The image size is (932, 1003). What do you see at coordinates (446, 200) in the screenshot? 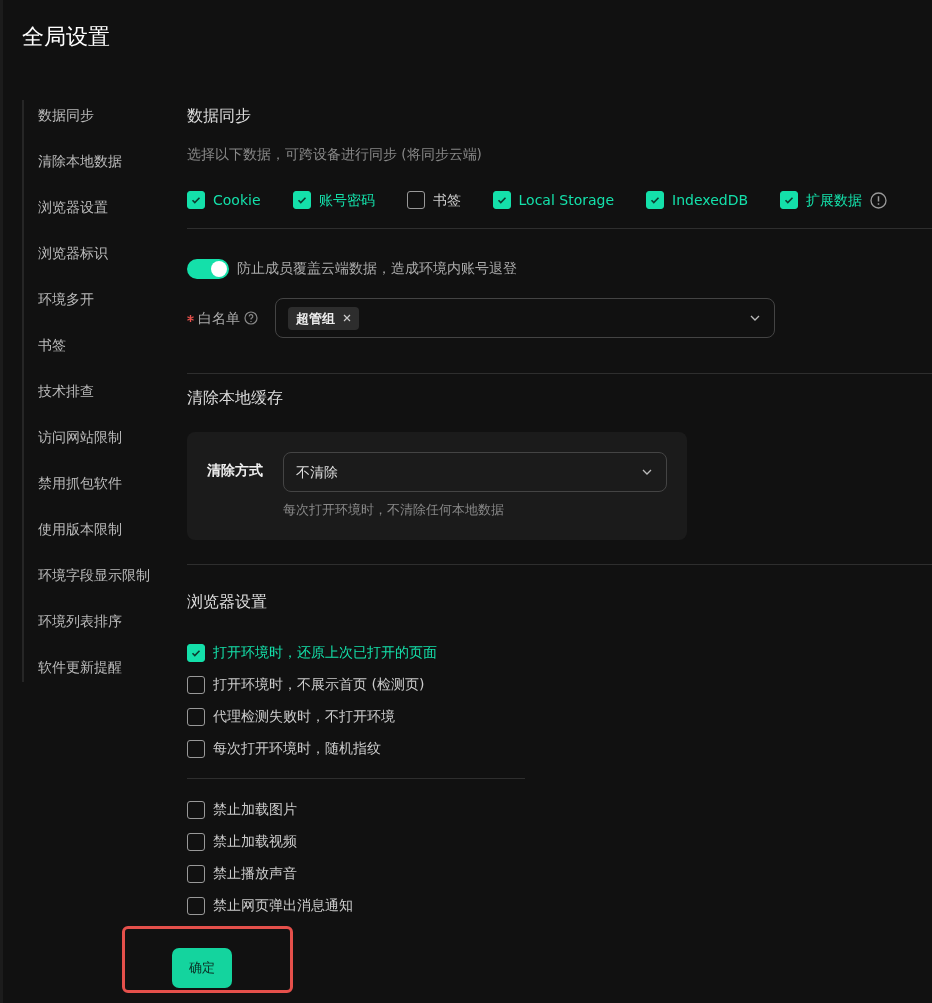
I see `checkbox-label: 书签` at bounding box center [446, 200].